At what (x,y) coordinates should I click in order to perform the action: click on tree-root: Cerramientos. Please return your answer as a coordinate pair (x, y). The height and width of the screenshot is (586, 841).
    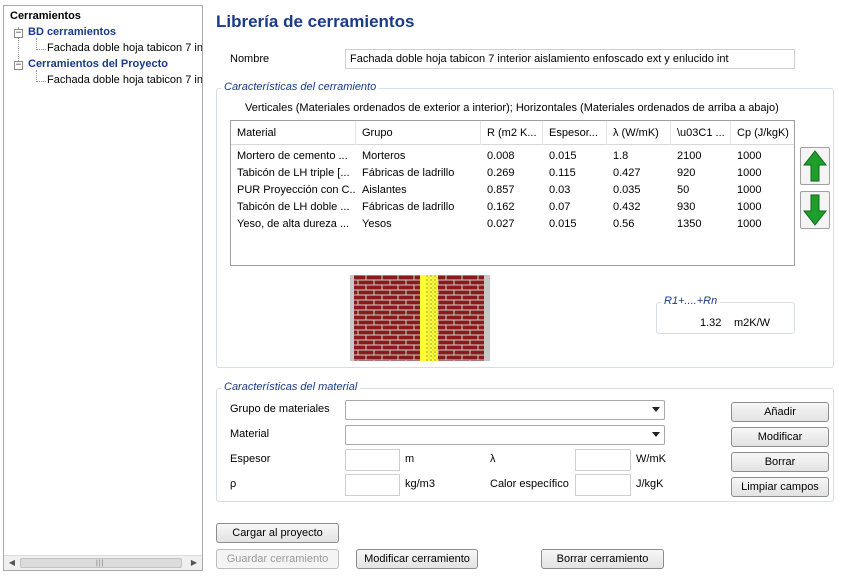
    Looking at the image, I should click on (45, 16).